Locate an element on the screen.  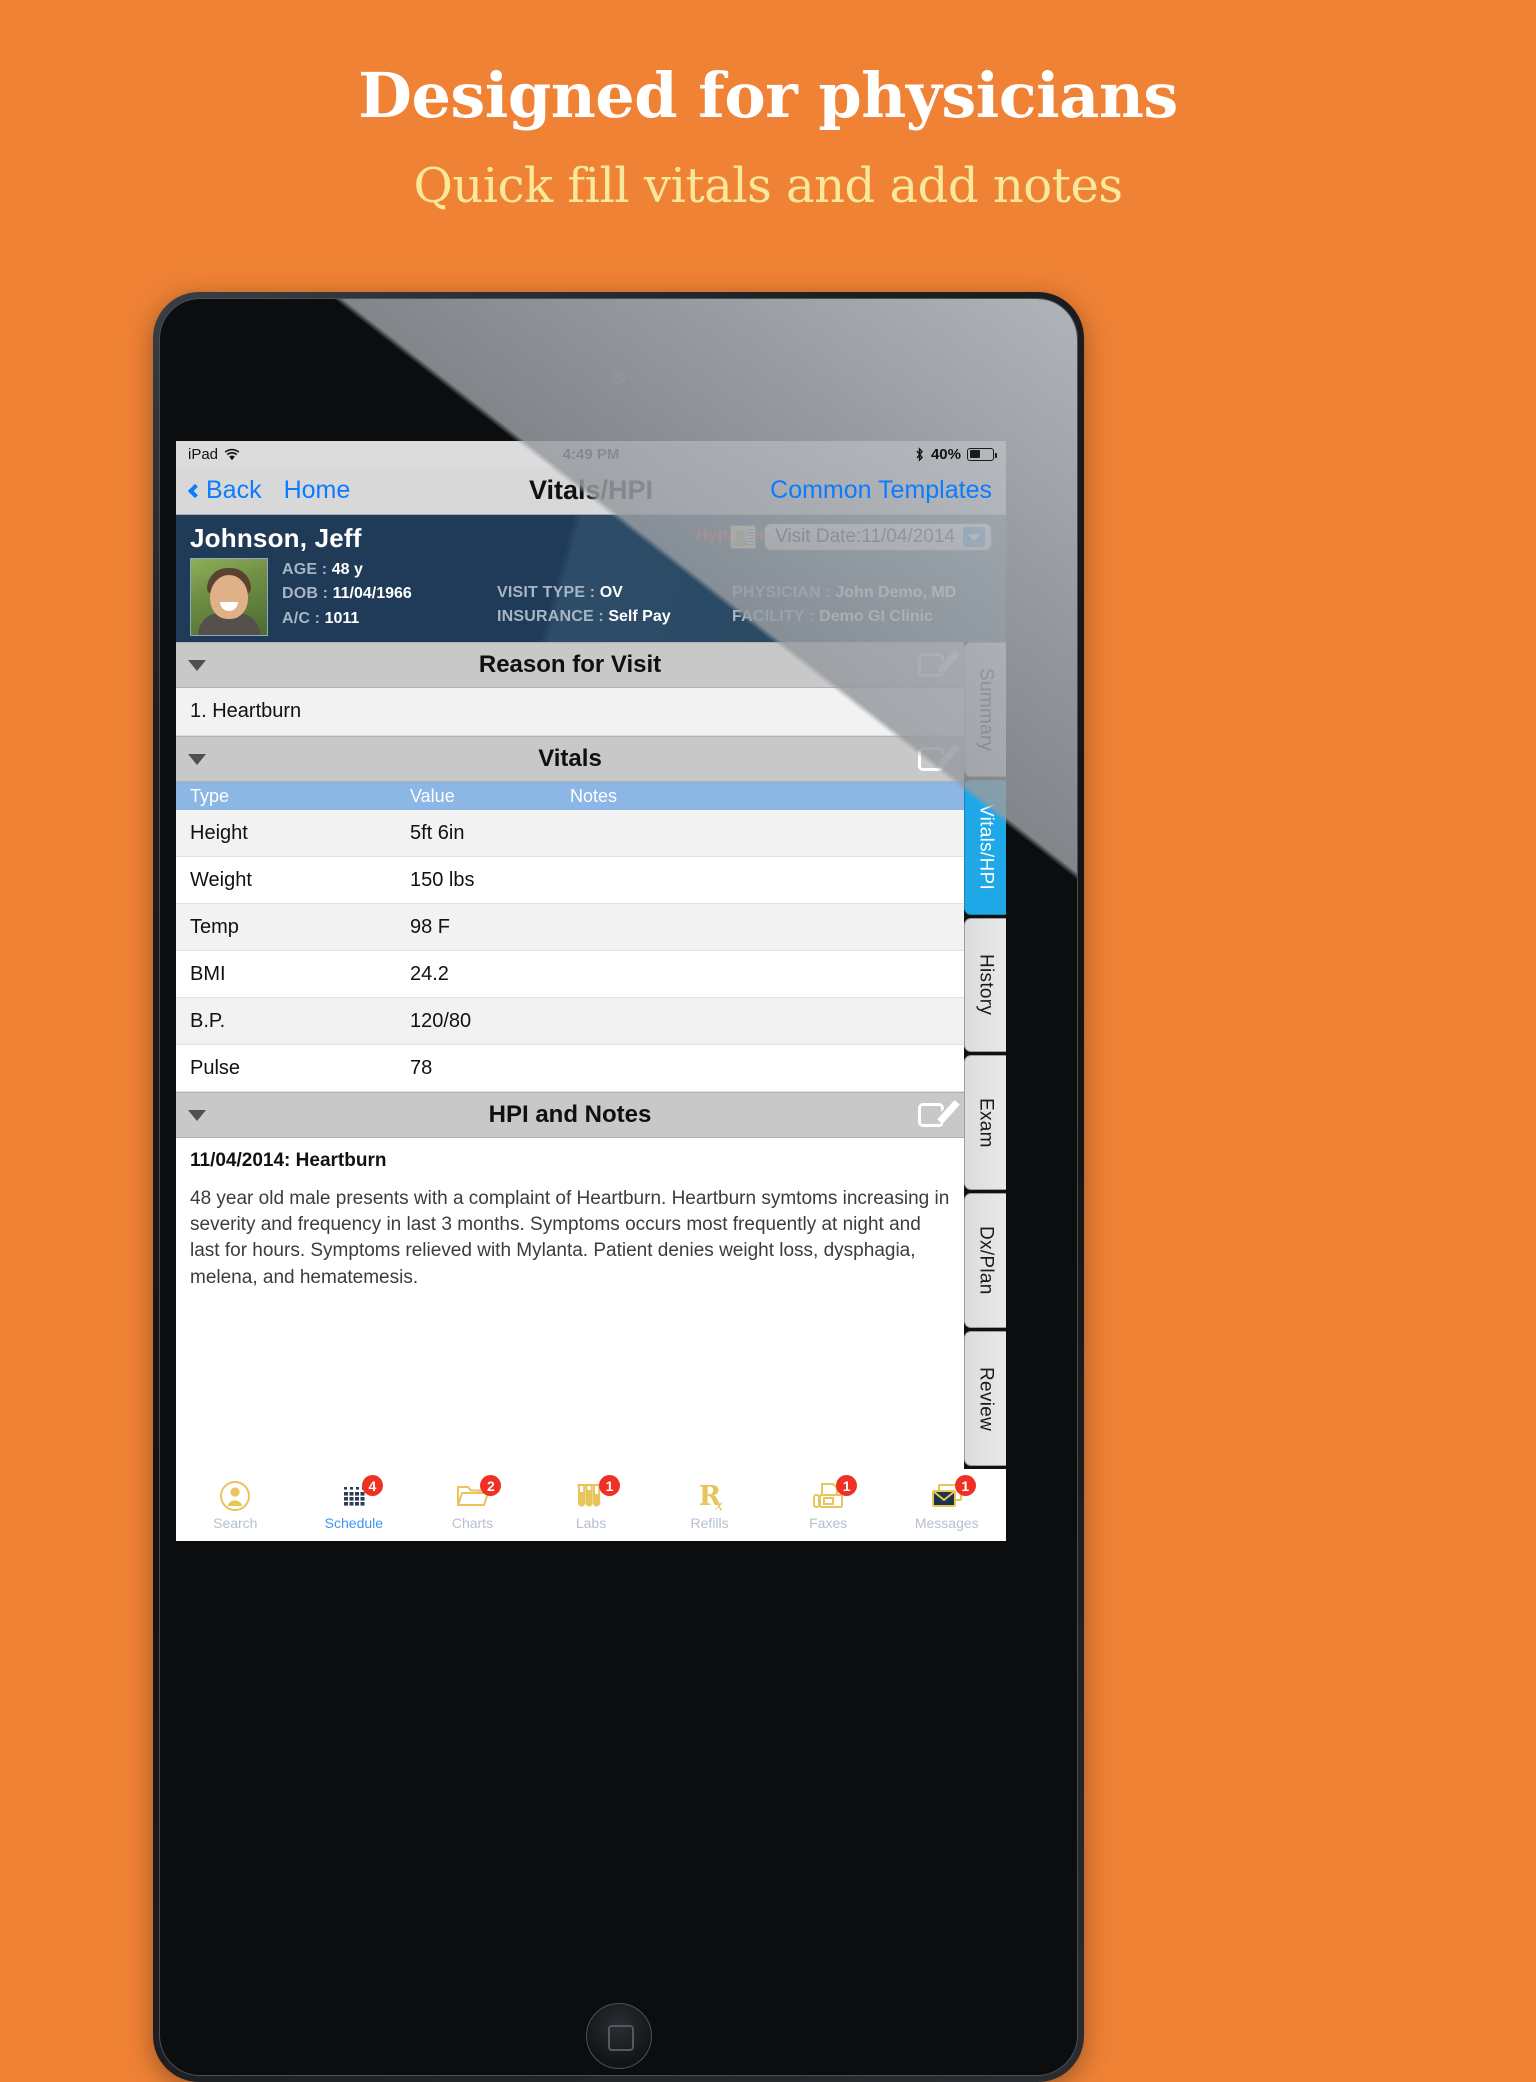
field-value: 48 y is located at coordinates (347, 569).